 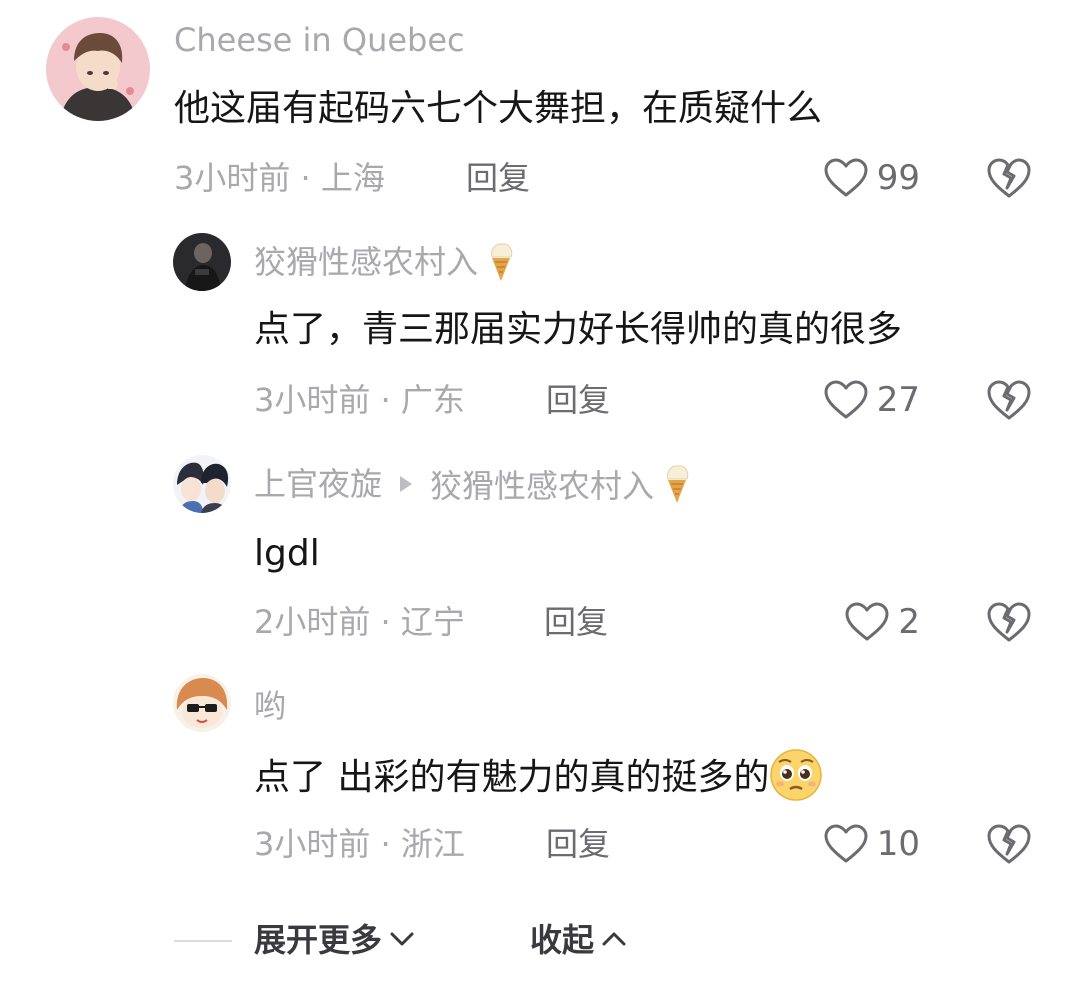 What do you see at coordinates (909, 622) in the screenshot?
I see `like-count: 2` at bounding box center [909, 622].